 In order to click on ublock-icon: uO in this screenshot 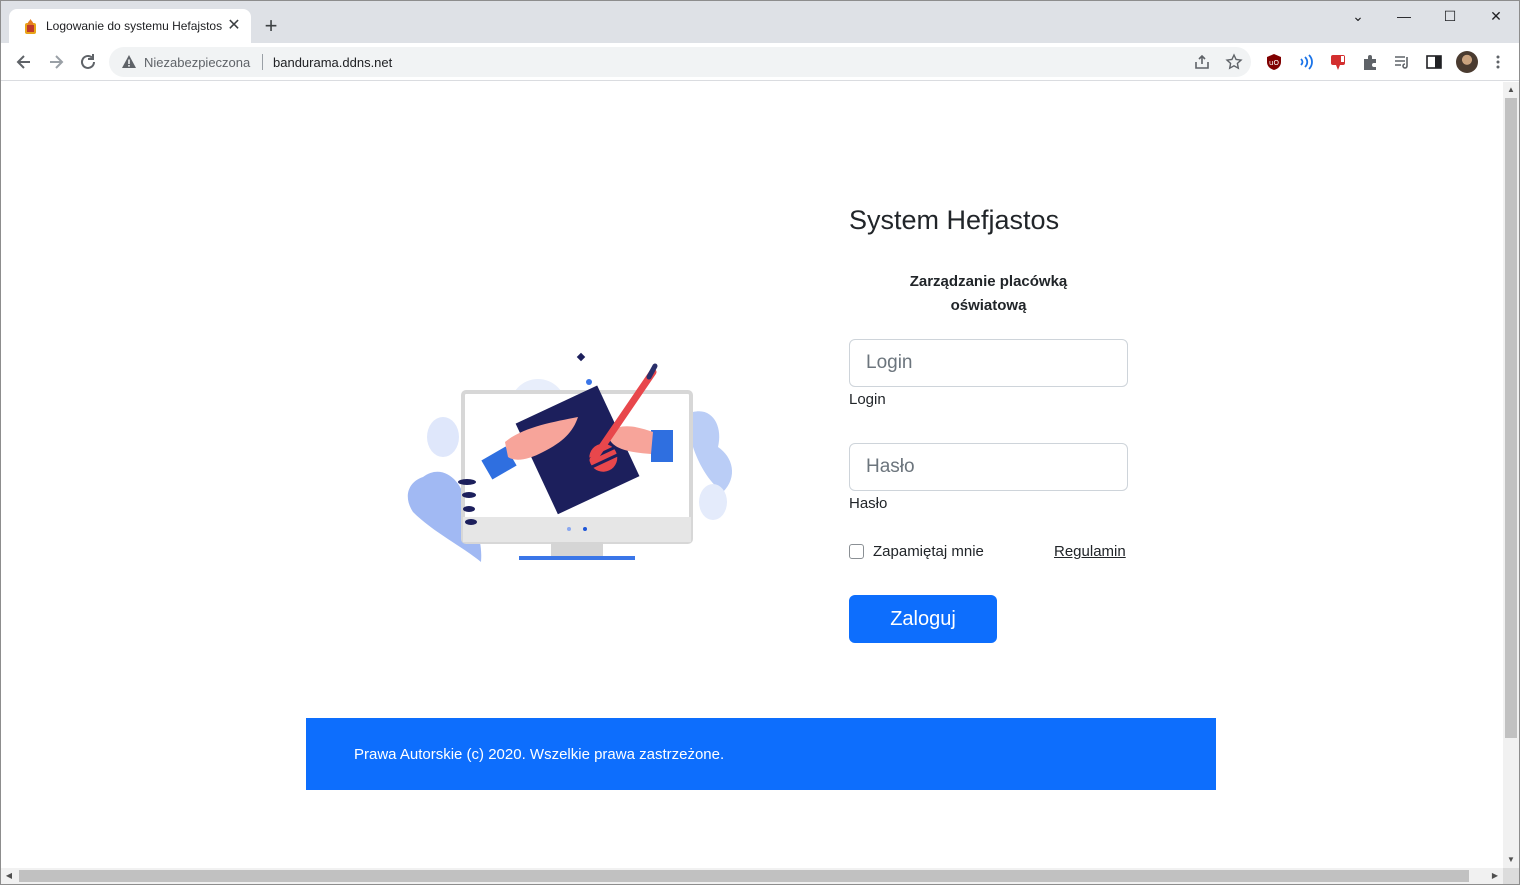, I will do `click(1274, 62)`.